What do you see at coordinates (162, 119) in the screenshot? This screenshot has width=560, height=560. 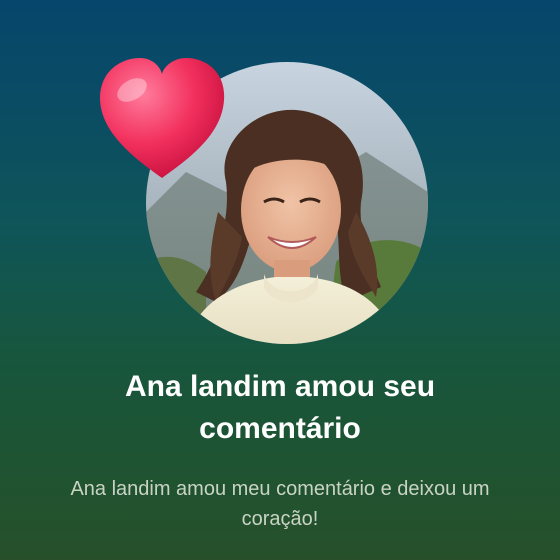 I see `heart-icon` at bounding box center [162, 119].